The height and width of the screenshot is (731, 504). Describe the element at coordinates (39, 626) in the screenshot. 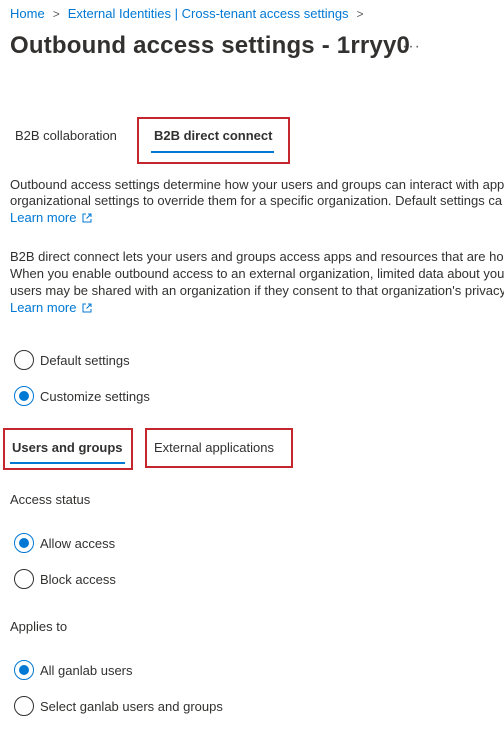

I see `applies-to-label: Applies to` at that location.